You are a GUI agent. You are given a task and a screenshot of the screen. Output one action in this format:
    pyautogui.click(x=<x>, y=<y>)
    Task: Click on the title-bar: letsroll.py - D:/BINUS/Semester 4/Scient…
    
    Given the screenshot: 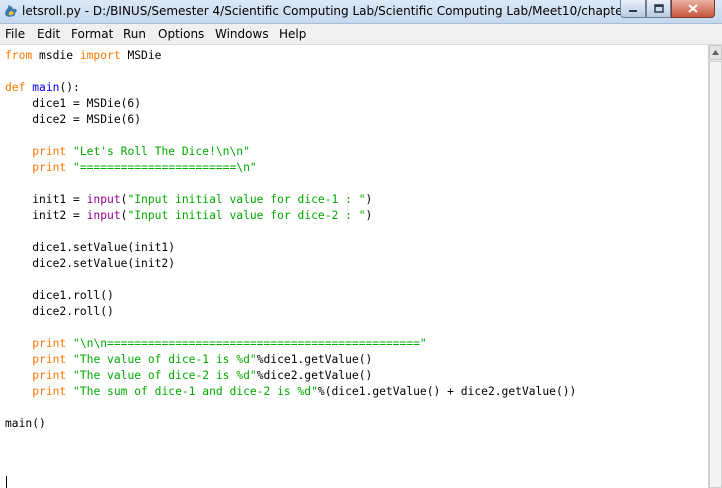 What is the action you would take?
    pyautogui.click(x=361, y=12)
    